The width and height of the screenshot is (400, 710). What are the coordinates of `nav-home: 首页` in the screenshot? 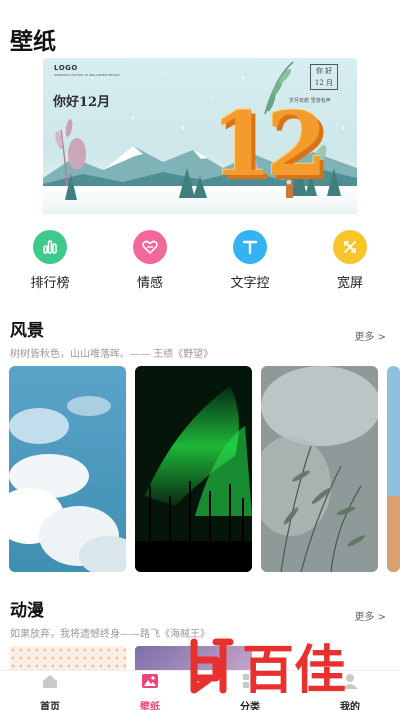 It's located at (50, 691).